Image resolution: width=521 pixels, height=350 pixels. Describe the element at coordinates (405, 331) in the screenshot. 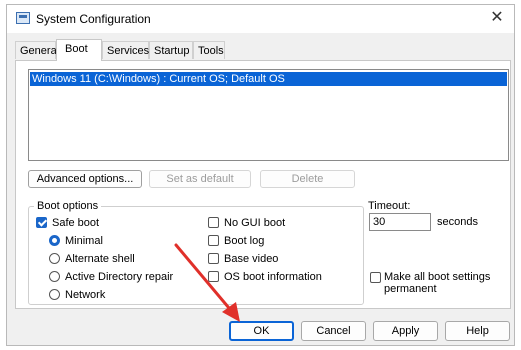

I see `apply-button: Apply` at that location.